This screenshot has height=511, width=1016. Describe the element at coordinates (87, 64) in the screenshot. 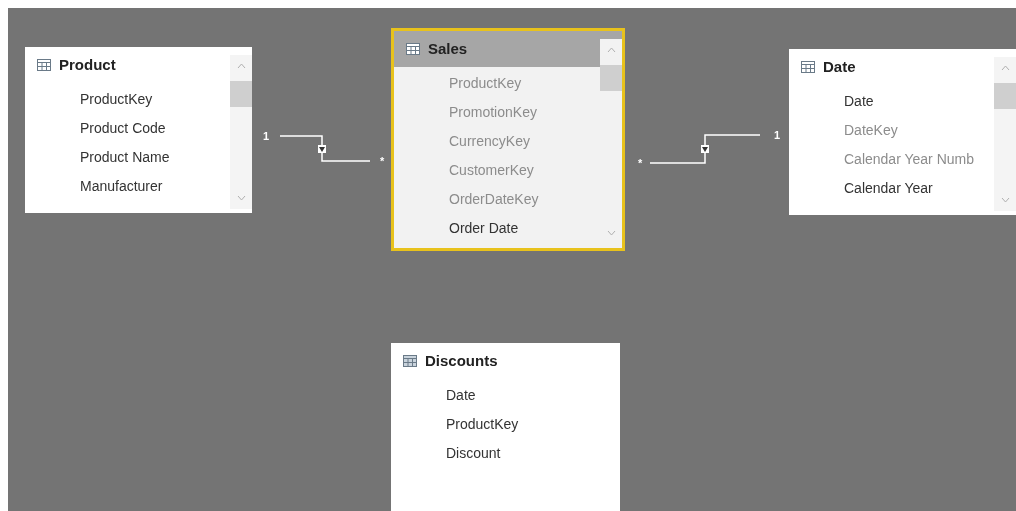

I see `table-title: Product` at that location.